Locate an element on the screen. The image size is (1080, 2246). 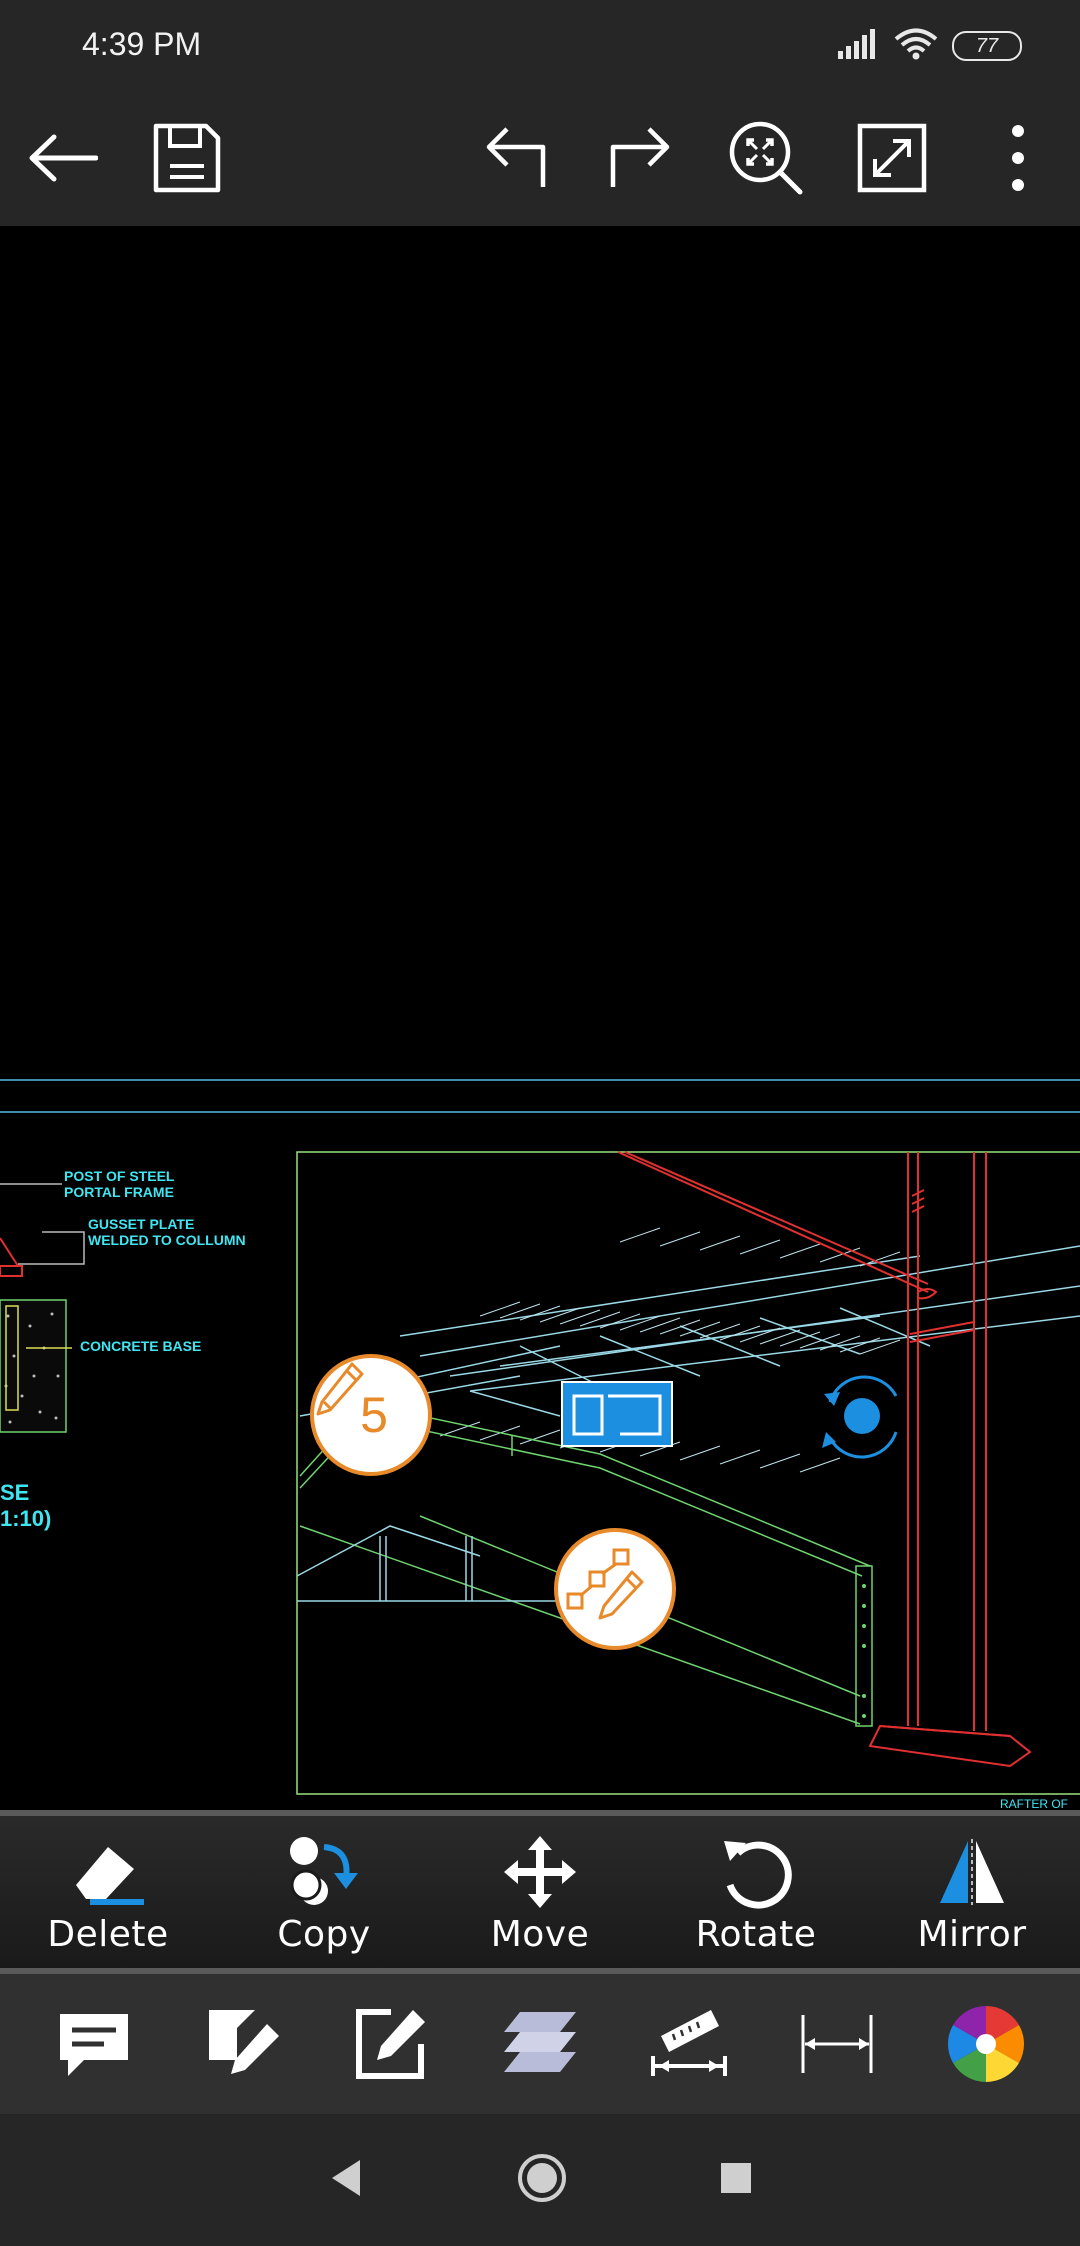
rafter-label: RAFTER OF is located at coordinates (1034, 1803).